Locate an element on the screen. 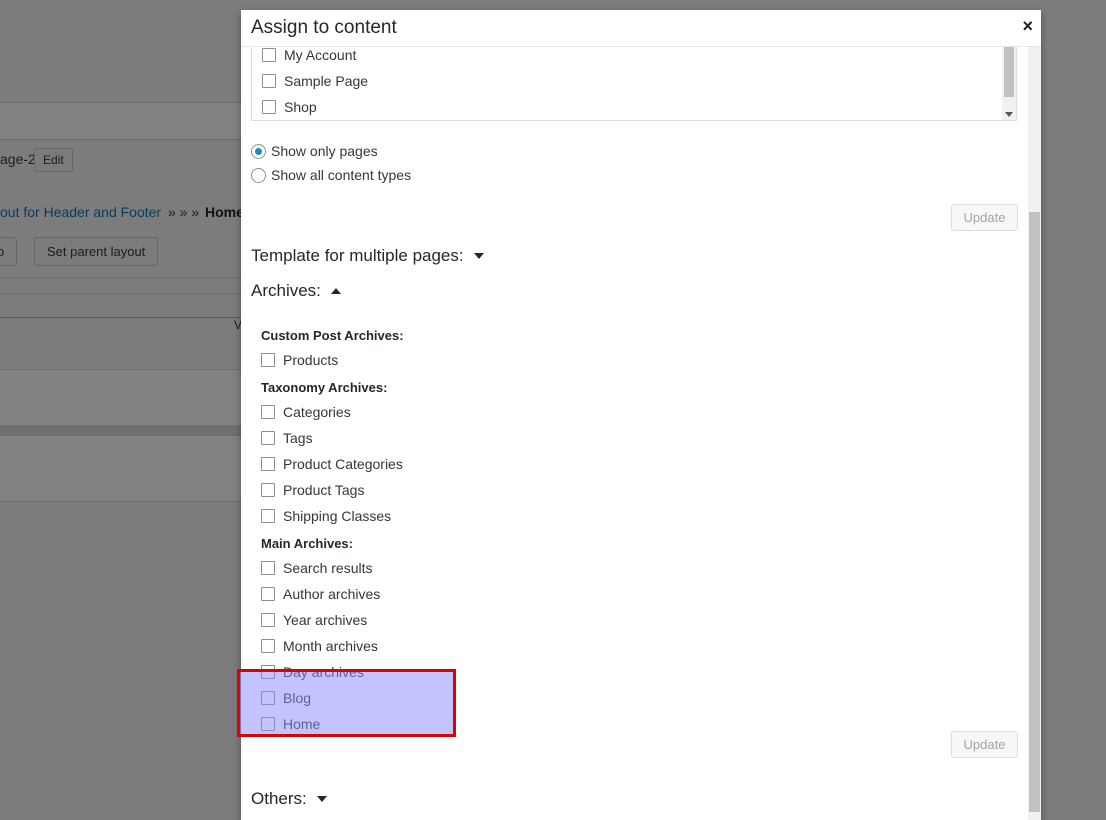 The width and height of the screenshot is (1106, 820). radio-label: Show only pages is located at coordinates (324, 151).